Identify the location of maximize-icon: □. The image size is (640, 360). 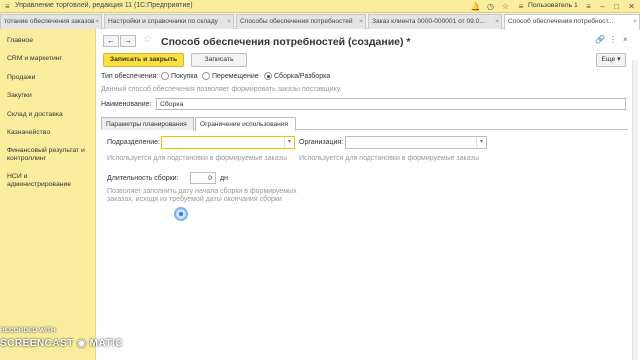
(616, 6).